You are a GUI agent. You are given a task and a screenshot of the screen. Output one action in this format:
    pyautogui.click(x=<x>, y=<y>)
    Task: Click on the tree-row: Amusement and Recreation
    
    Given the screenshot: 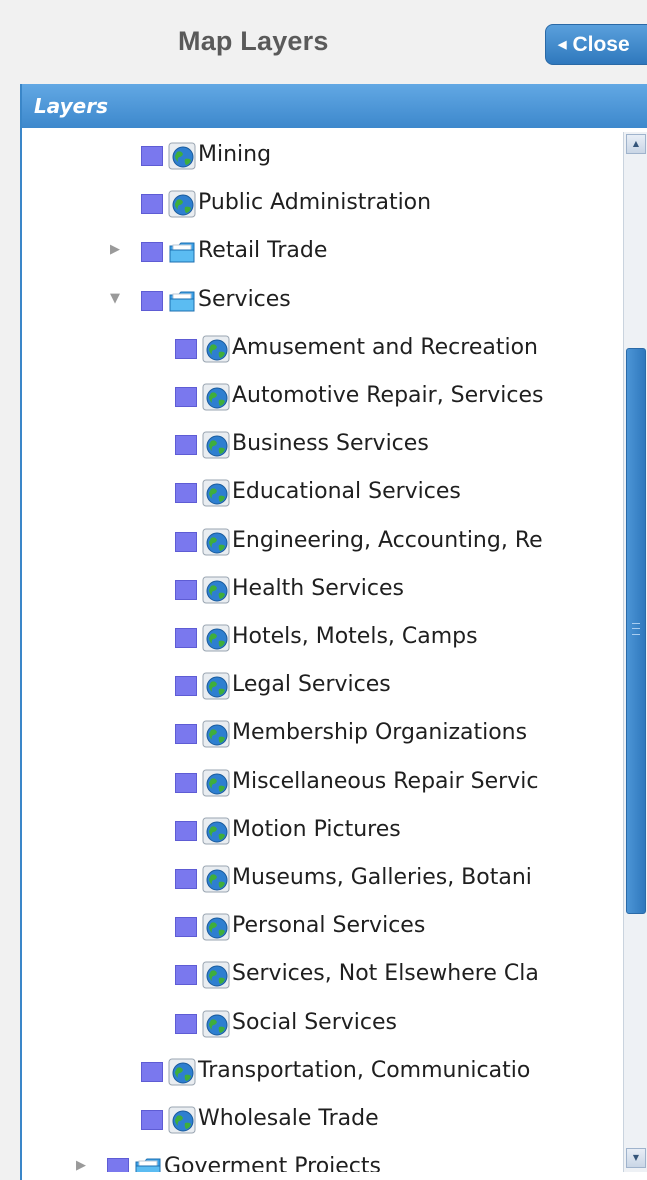 What is the action you would take?
    pyautogui.click(x=322, y=349)
    